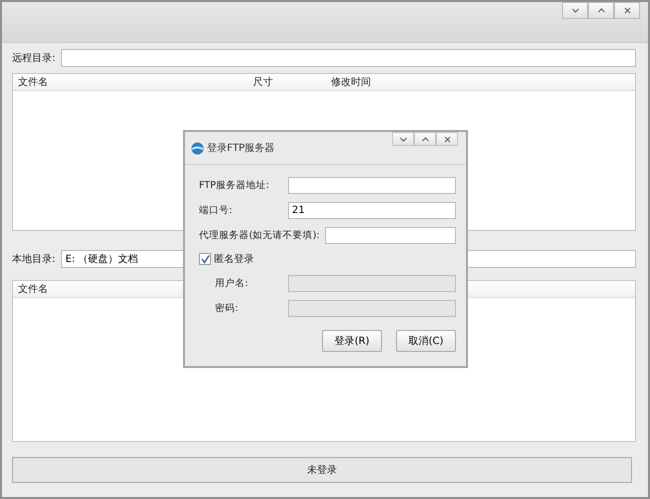 The height and width of the screenshot is (499, 650). I want to click on status-bar: 未登录, so click(322, 470).